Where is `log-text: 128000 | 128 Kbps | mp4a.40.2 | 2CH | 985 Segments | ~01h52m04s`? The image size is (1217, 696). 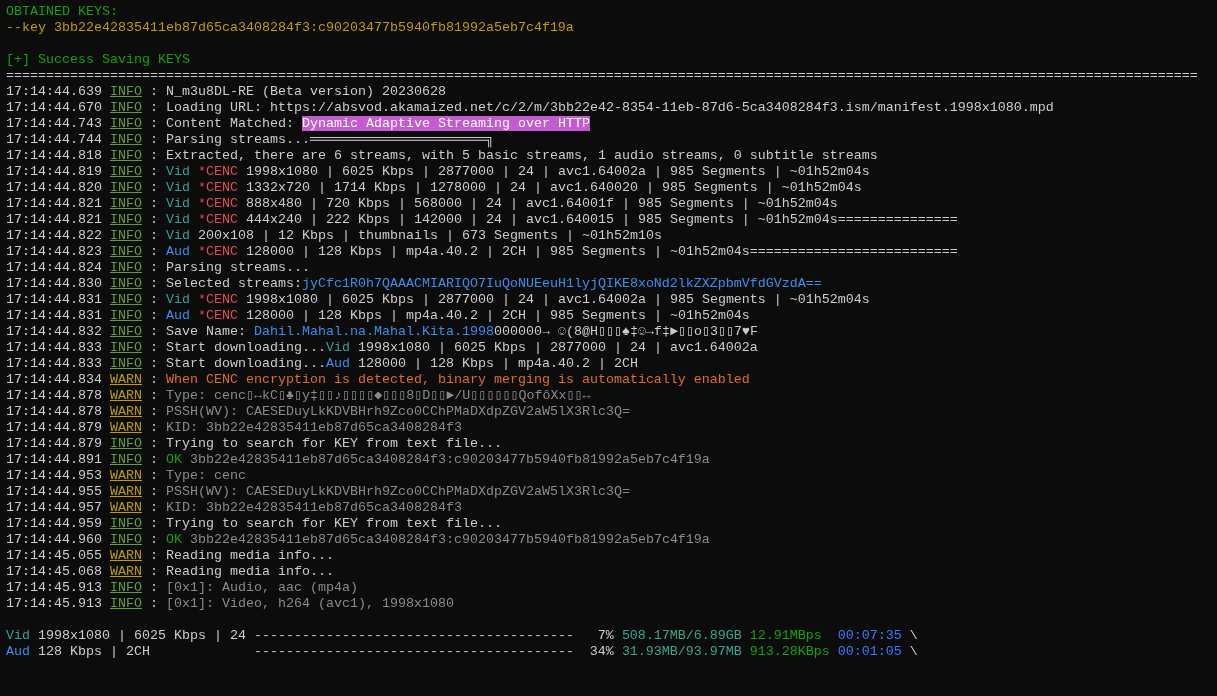 log-text: 128000 | 128 Kbps | mp4a.40.2 | 2CH | 985 Segments | ~01h52m04s is located at coordinates (498, 315).